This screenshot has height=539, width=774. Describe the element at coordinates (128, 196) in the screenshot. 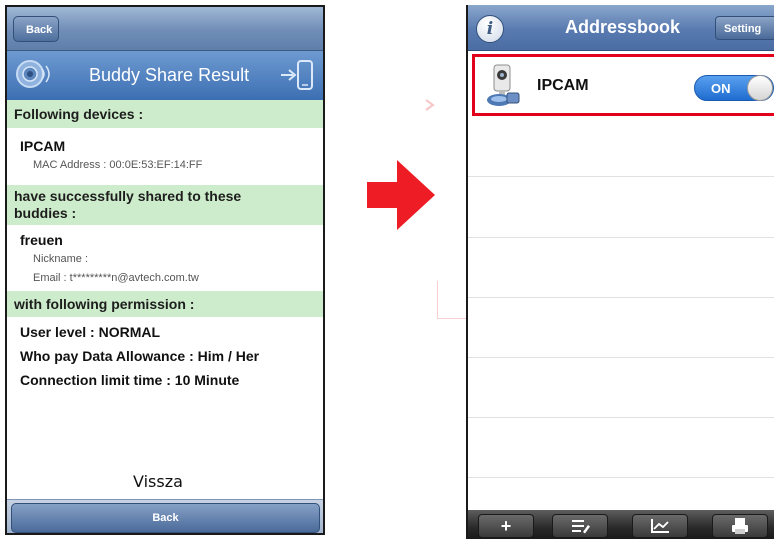

I see `section-header-shared-line1: have successfully shared to these` at that location.